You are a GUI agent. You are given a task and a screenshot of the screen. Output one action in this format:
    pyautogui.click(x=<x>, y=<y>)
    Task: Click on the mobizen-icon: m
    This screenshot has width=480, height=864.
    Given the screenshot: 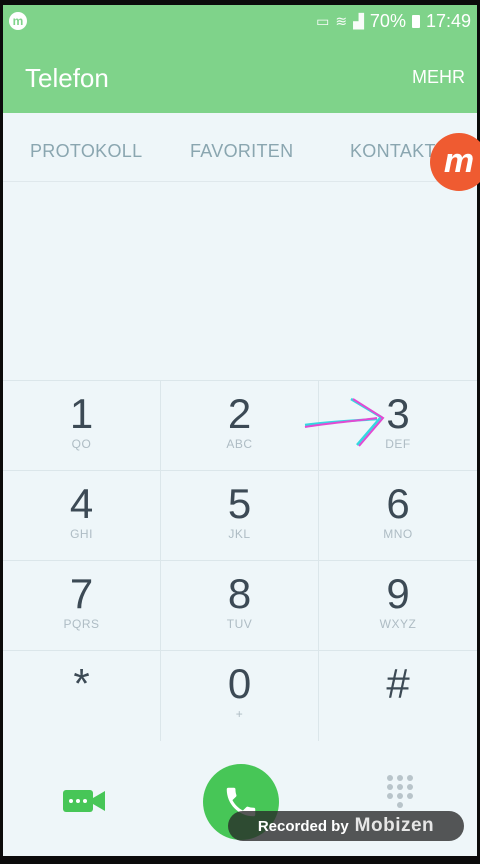 What is the action you would take?
    pyautogui.click(x=18, y=21)
    